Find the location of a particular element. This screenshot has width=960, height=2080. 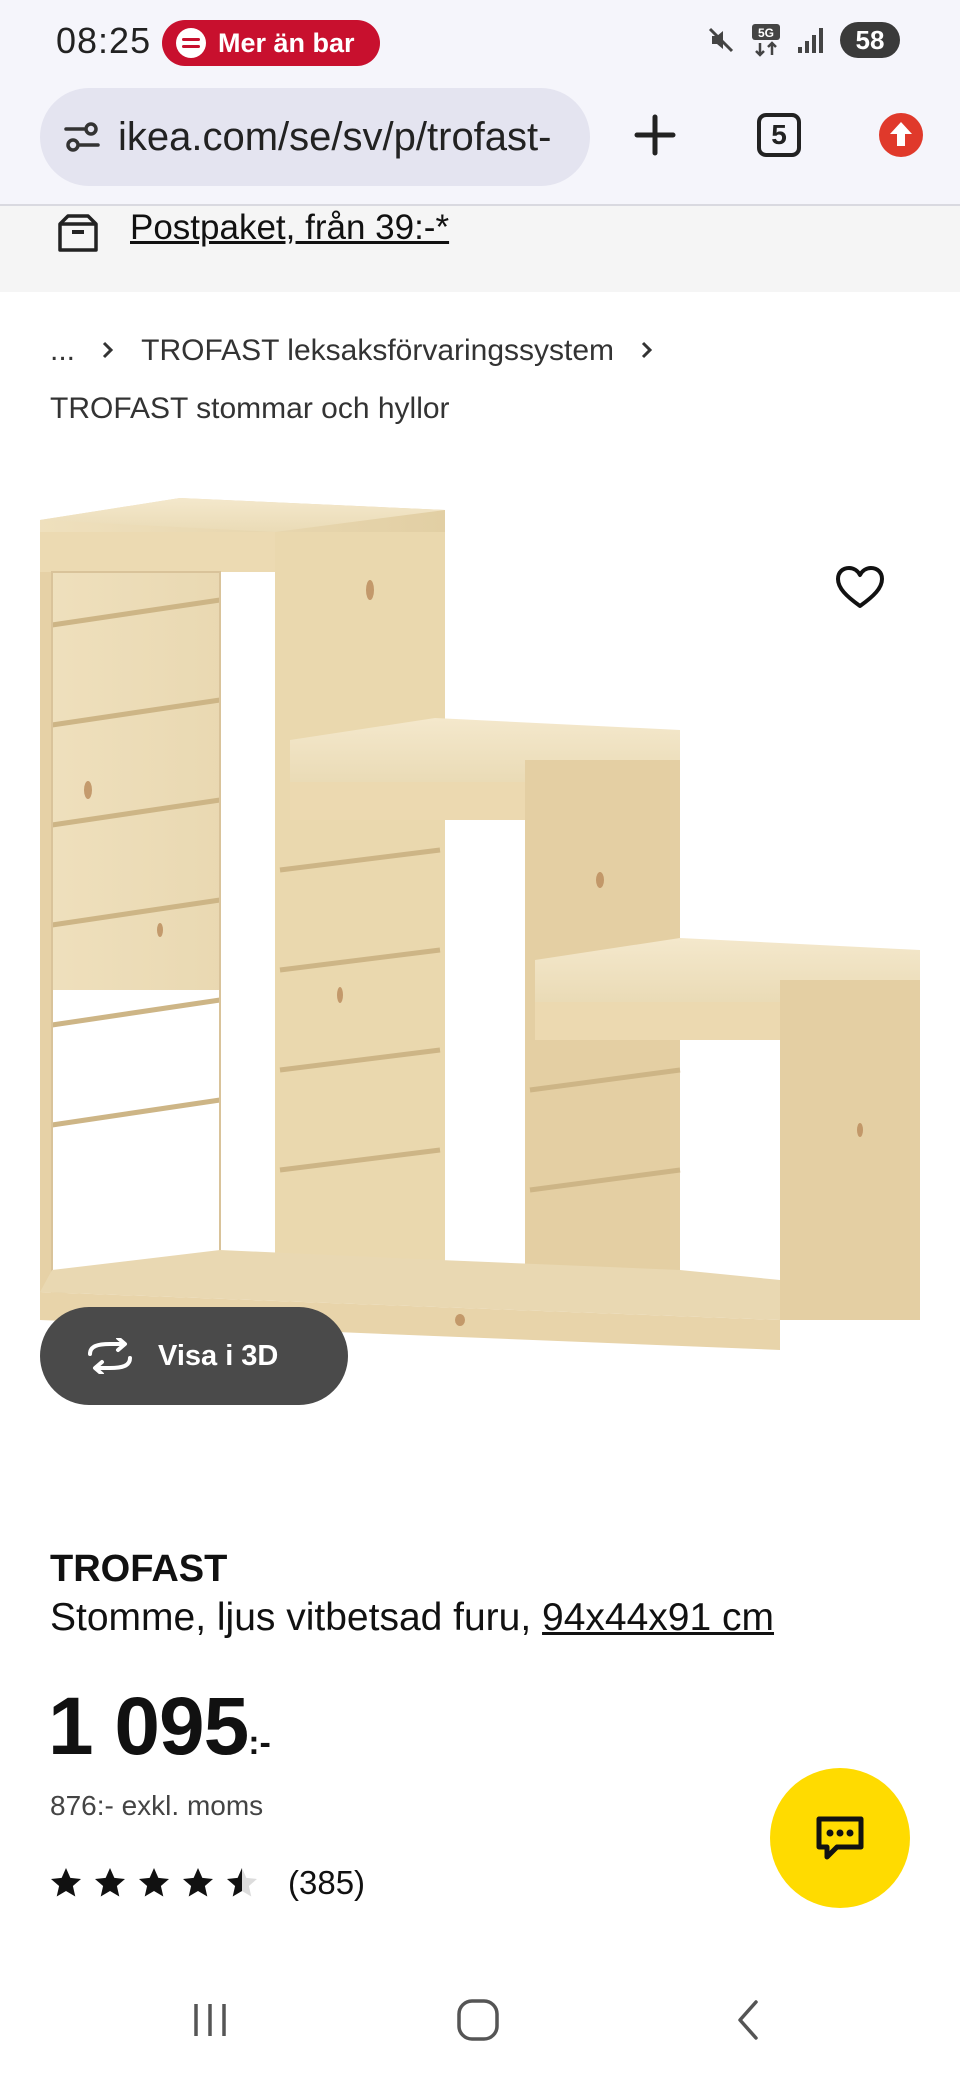

tab-count-badge: 5 is located at coordinates (779, 135).